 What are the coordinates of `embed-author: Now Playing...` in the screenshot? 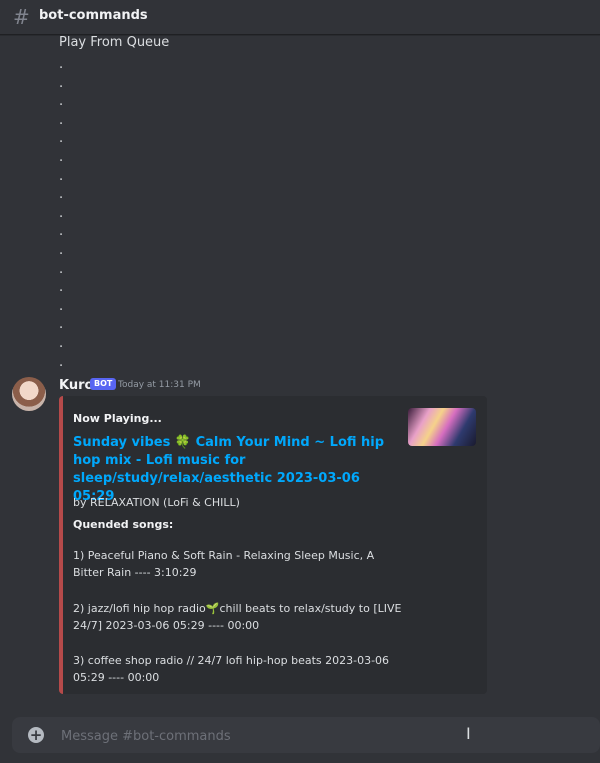 It's located at (117, 418).